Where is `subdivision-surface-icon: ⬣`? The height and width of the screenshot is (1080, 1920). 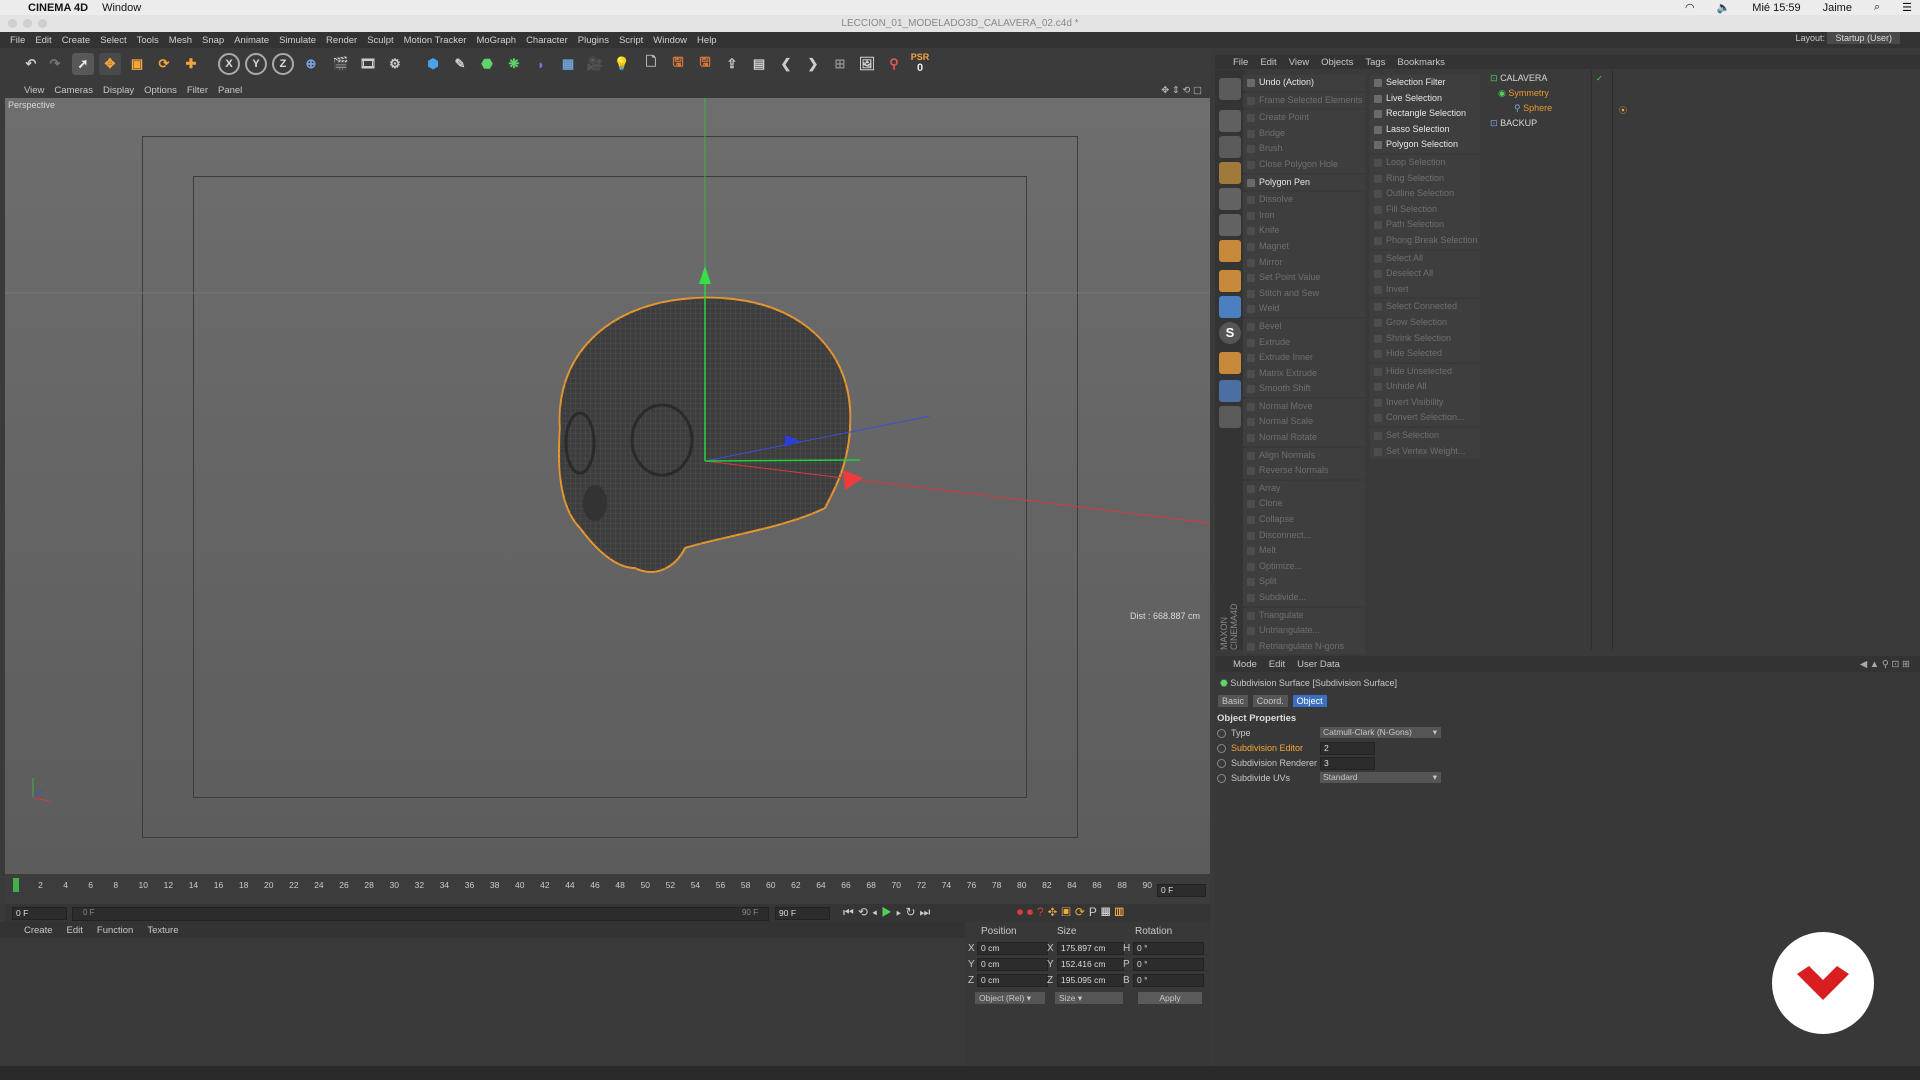
subdivision-surface-icon: ⬣ is located at coordinates (487, 64).